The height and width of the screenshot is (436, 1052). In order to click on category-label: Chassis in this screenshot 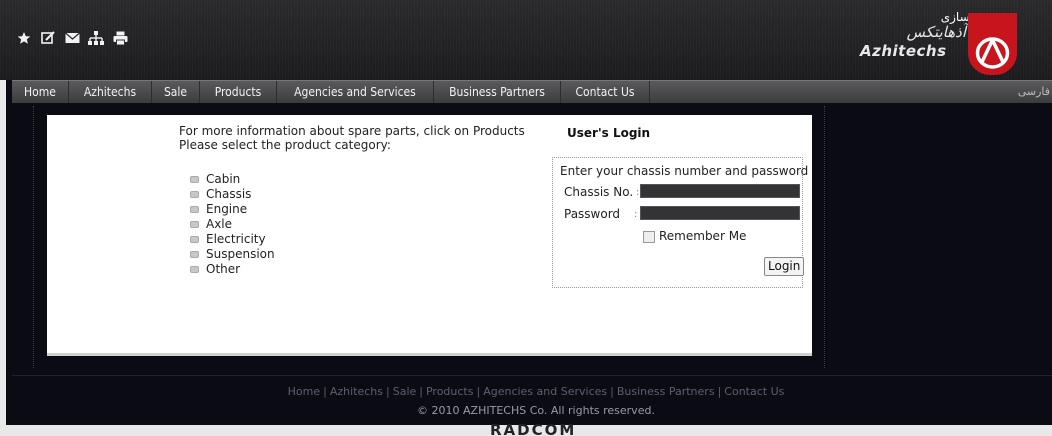, I will do `click(229, 194)`.